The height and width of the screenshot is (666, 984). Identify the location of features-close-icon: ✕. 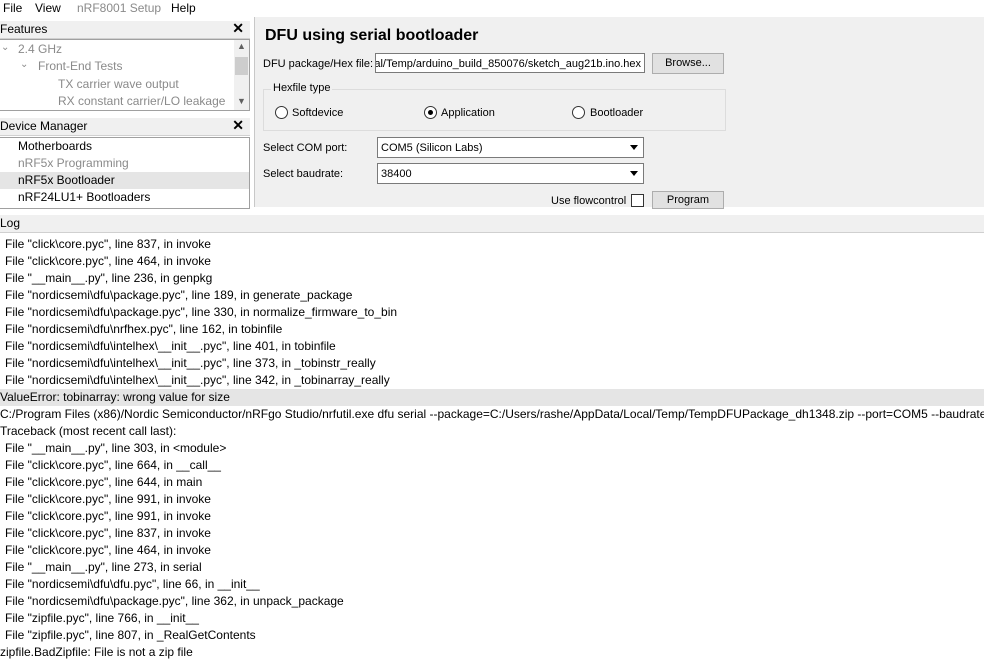
(238, 28).